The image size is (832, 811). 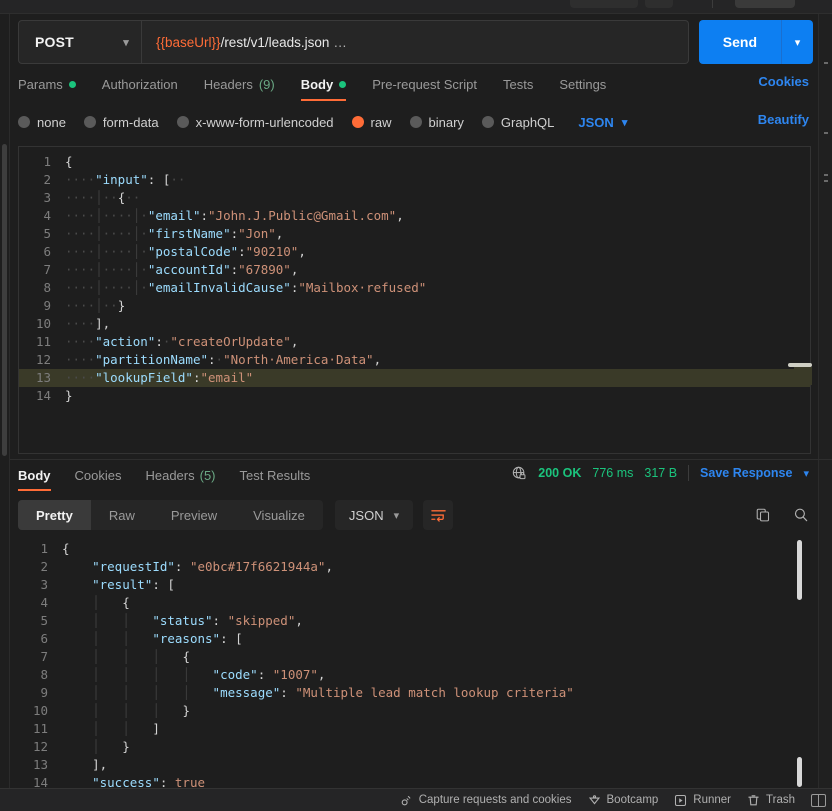 I want to click on code-line-text: ····│····│·"firstName":"Jon",, so click(x=174, y=233).